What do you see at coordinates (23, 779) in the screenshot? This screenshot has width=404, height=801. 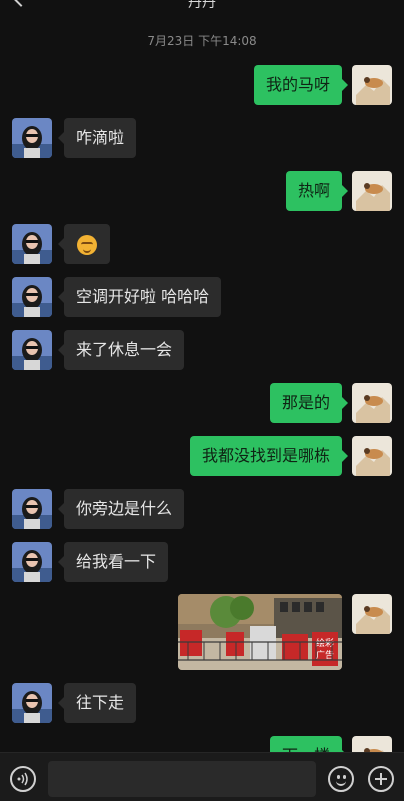 I see `voice-icon` at bounding box center [23, 779].